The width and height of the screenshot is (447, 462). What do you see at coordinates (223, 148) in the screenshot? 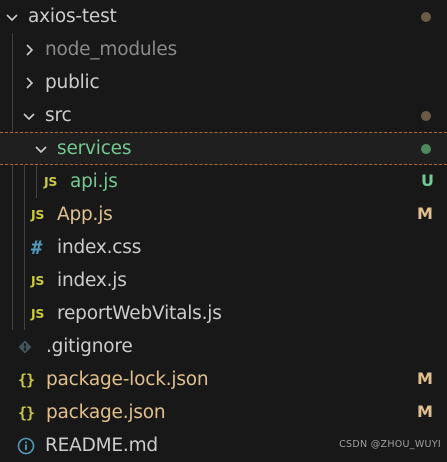
I see `tree-item-services: services` at bounding box center [223, 148].